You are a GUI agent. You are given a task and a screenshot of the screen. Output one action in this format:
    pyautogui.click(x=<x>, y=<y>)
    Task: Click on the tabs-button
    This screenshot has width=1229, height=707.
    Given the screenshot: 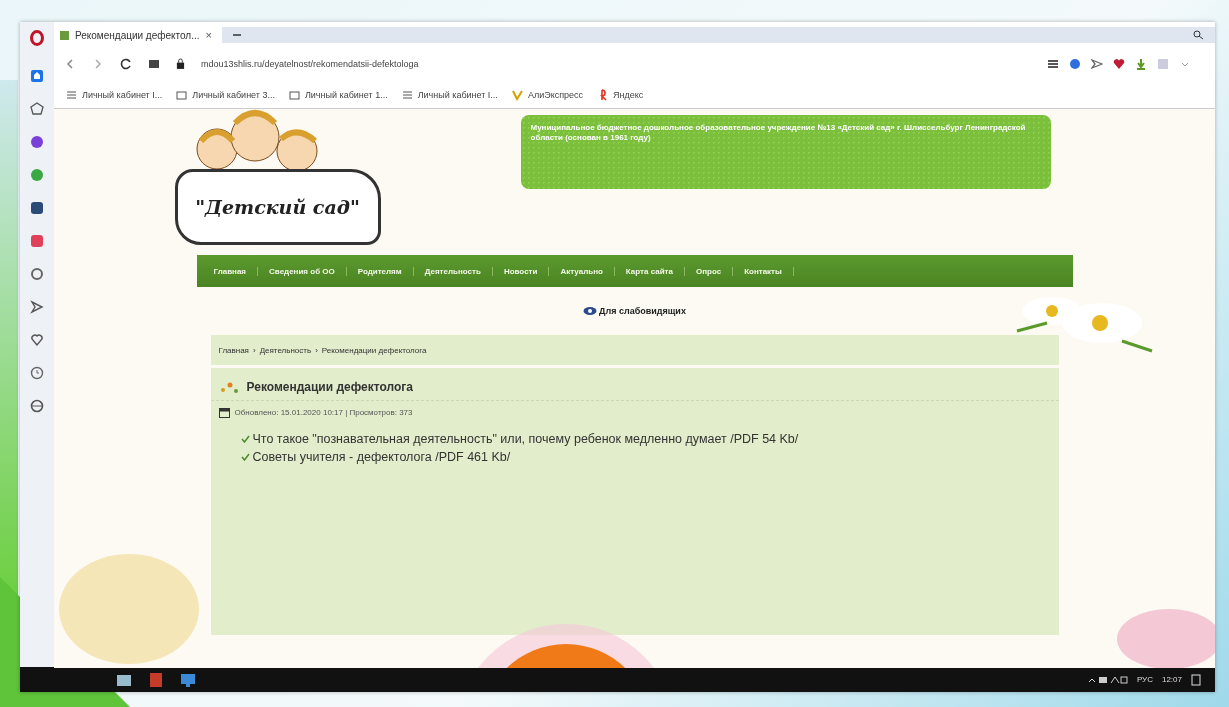 What is the action you would take?
    pyautogui.click(x=154, y=63)
    